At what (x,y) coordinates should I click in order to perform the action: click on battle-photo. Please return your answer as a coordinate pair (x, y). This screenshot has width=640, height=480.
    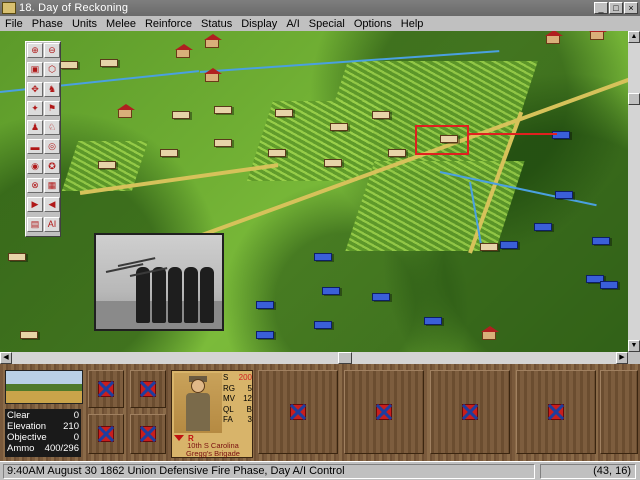
    Looking at the image, I should click on (159, 282).